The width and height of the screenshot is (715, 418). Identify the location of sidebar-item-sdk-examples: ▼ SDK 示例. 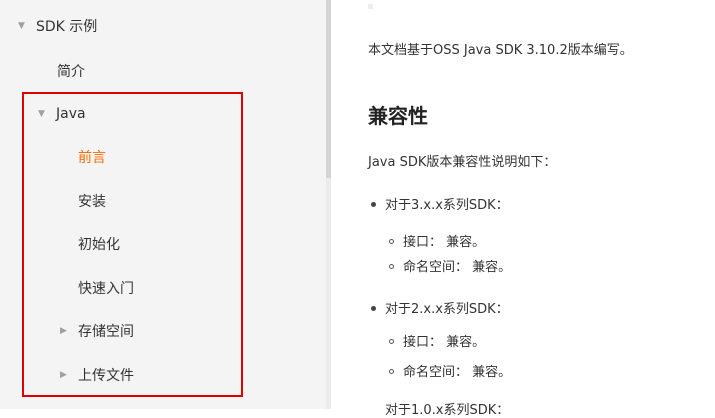
(163, 26).